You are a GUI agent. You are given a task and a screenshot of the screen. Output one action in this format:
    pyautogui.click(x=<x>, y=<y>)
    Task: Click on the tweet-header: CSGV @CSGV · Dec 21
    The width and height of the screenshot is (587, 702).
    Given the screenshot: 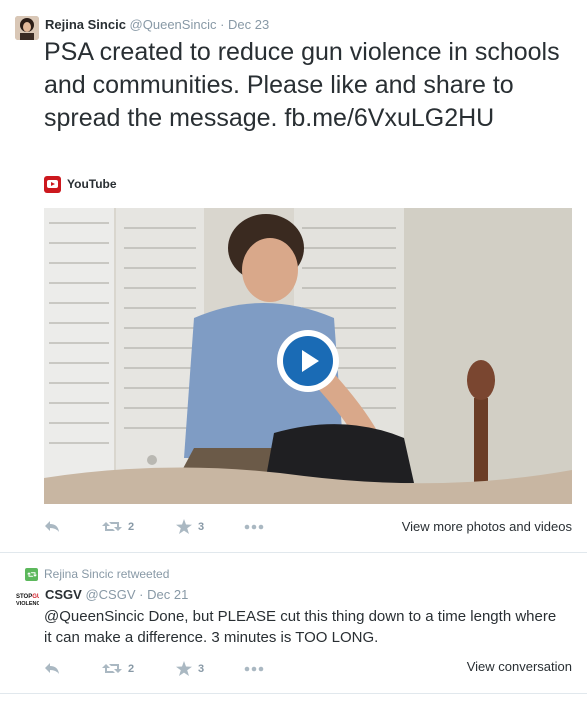 What is the action you would take?
    pyautogui.click(x=116, y=594)
    